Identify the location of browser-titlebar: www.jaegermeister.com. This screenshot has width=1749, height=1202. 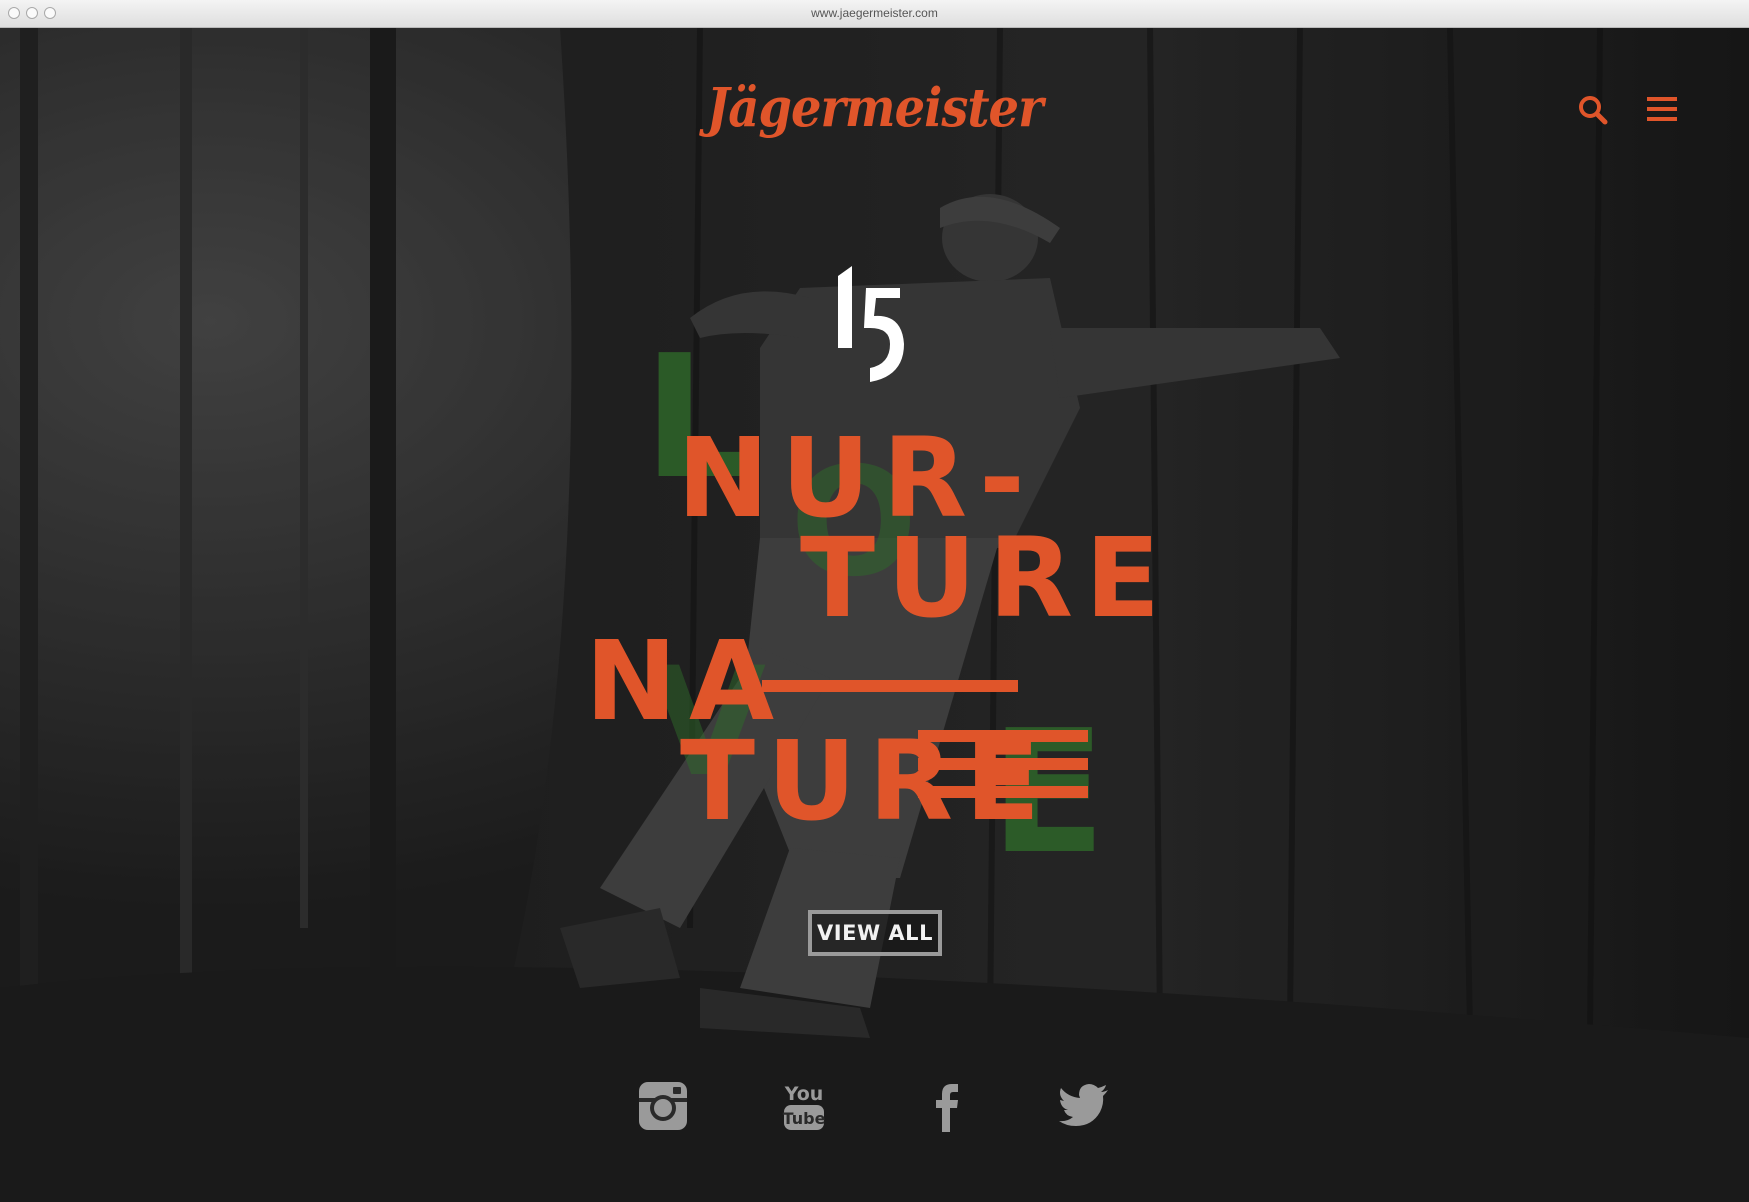
(874, 14).